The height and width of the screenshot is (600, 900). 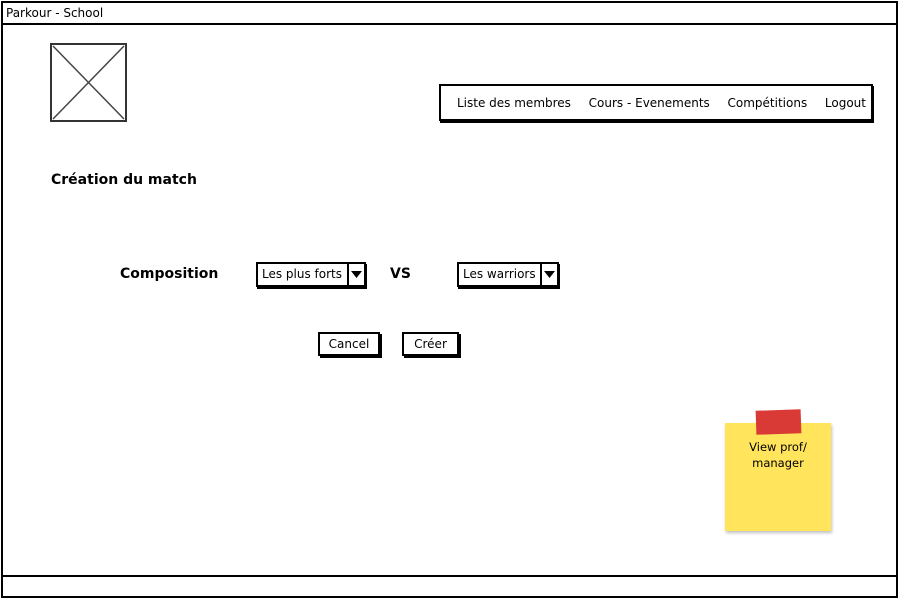 I want to click on sticky-note-tape, so click(x=778, y=422).